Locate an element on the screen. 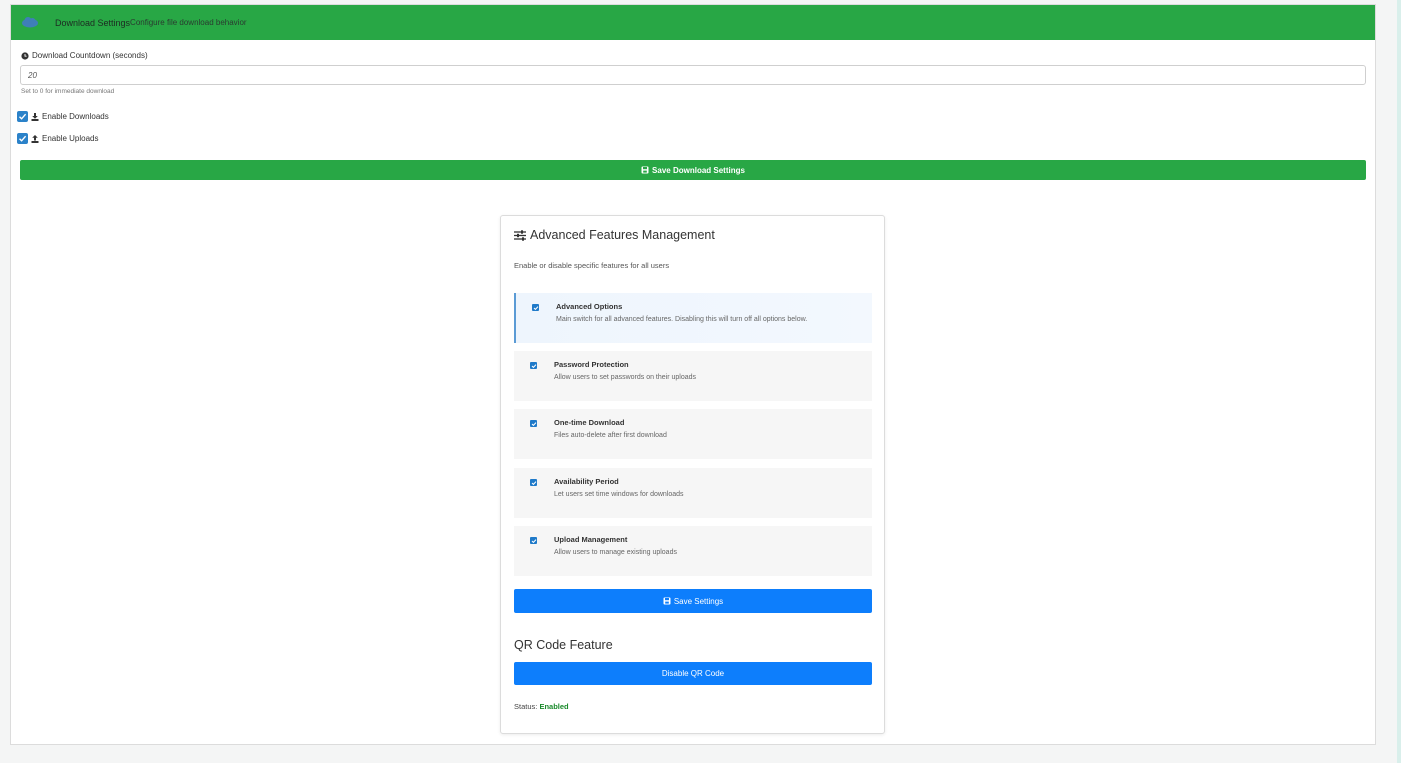  save-download-settings-button: Save Download Settings is located at coordinates (693, 170).